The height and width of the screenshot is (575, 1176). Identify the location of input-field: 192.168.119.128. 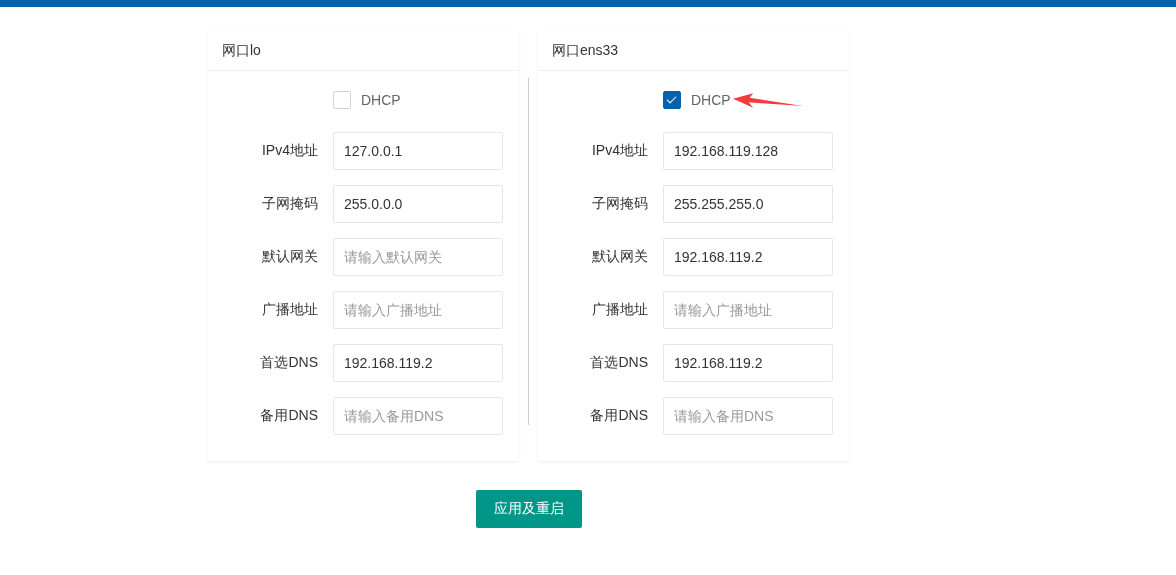
(748, 151).